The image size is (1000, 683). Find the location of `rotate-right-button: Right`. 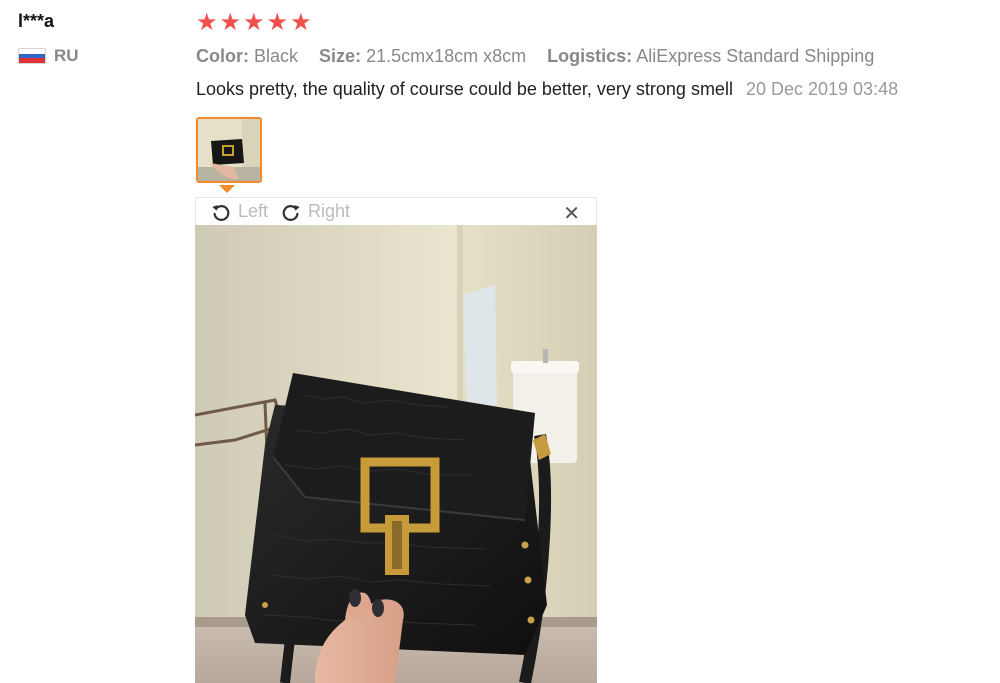

rotate-right-button: Right is located at coordinates (315, 212).